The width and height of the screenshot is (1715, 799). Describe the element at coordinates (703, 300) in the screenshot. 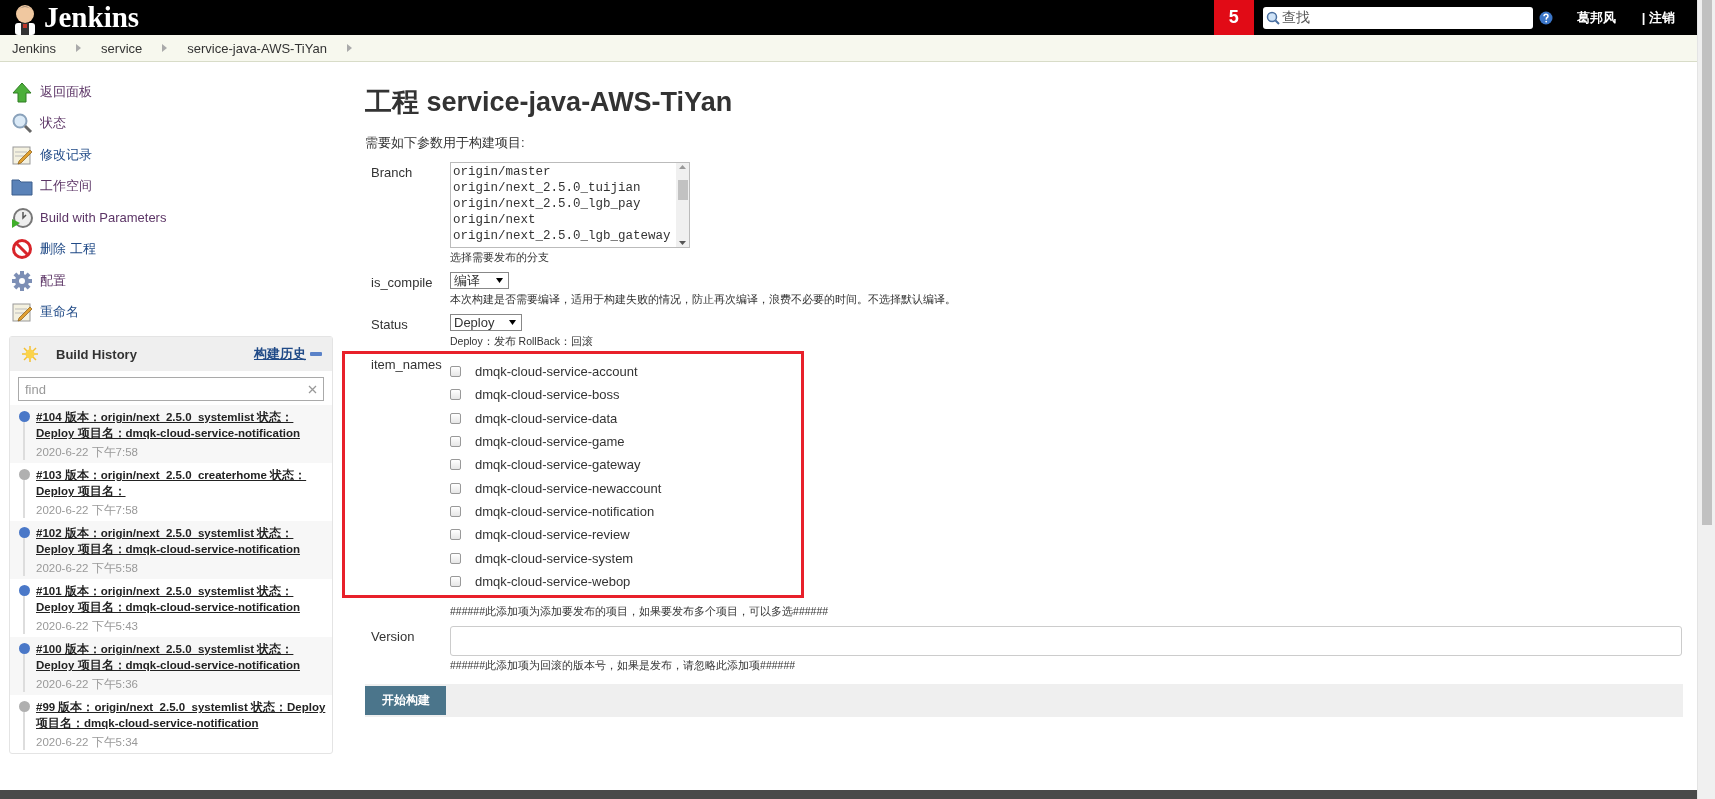

I see `hint-text: 本次构建是否需要编译，适用于构建失败的情况，防止再次编译，浪费不必要的时间。不选择默认编译。` at that location.